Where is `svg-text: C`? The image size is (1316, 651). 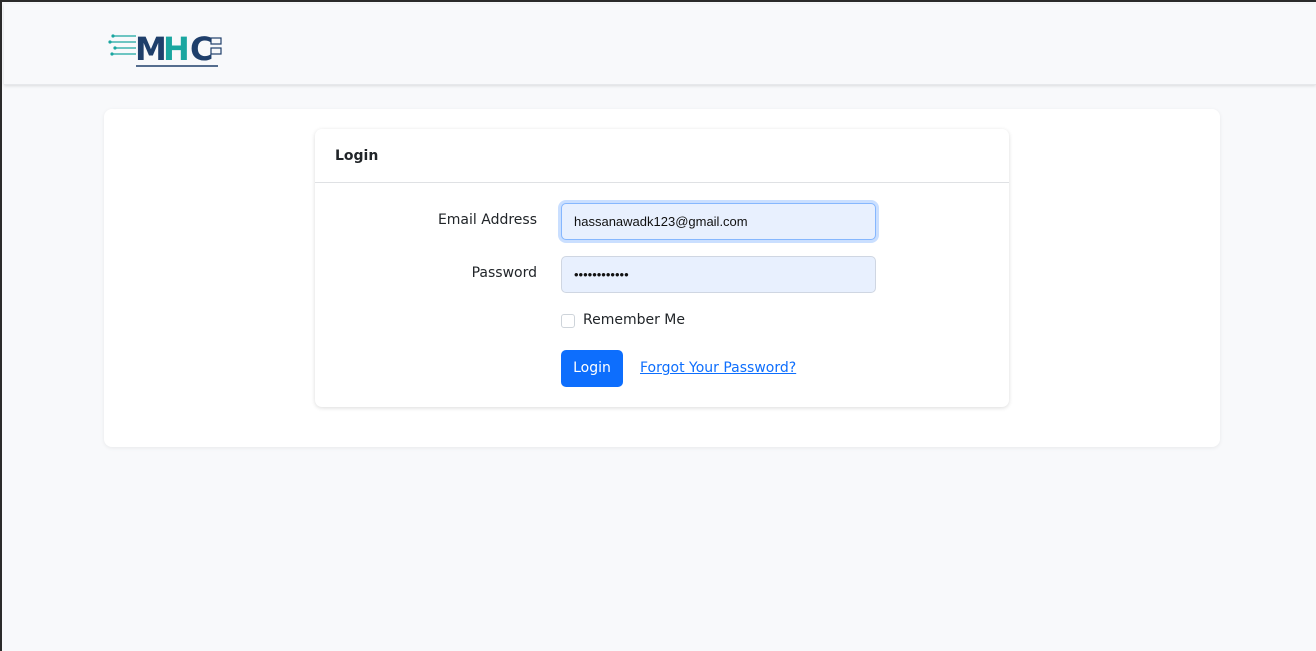
svg-text: C is located at coordinates (201, 49).